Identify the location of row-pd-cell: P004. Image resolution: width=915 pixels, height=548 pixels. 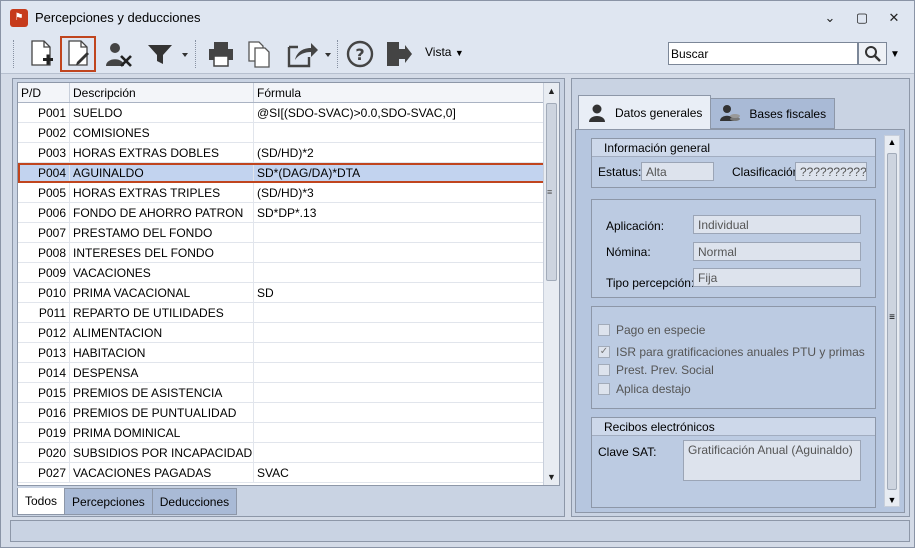
(44, 172).